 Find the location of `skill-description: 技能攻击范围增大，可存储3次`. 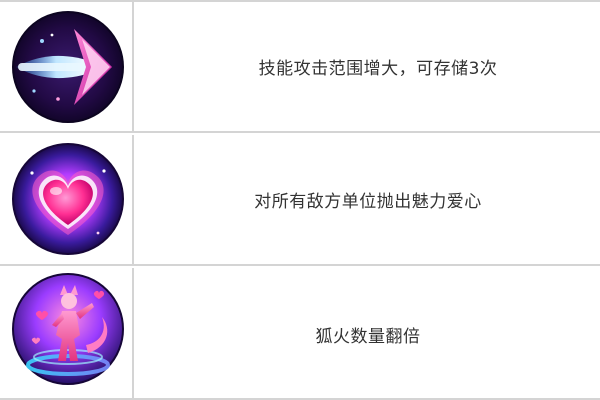

skill-description: 技能攻击范围增大，可存储3次 is located at coordinates (378, 69).